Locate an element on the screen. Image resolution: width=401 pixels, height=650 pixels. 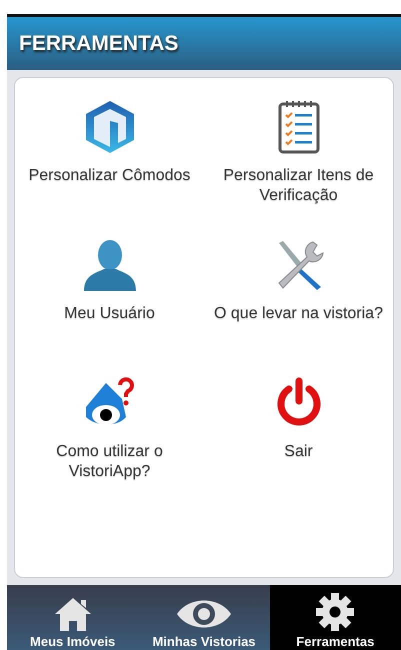
tool-button: Personalizar Itens de Verificação is located at coordinates (298, 167).